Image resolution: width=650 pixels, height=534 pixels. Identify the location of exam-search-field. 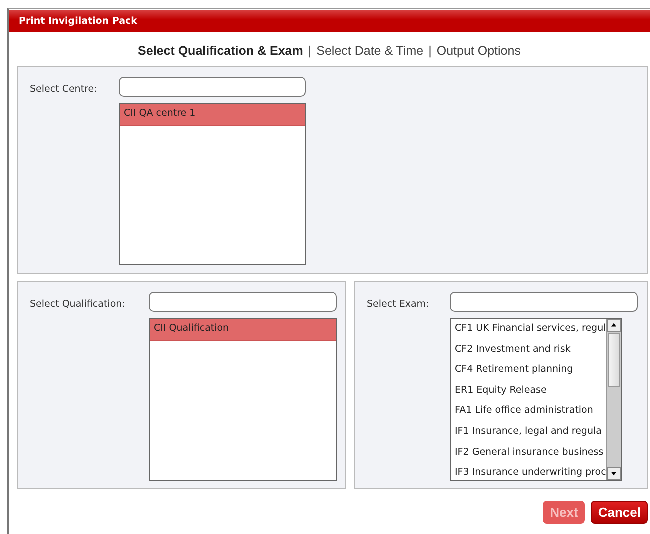
(544, 302).